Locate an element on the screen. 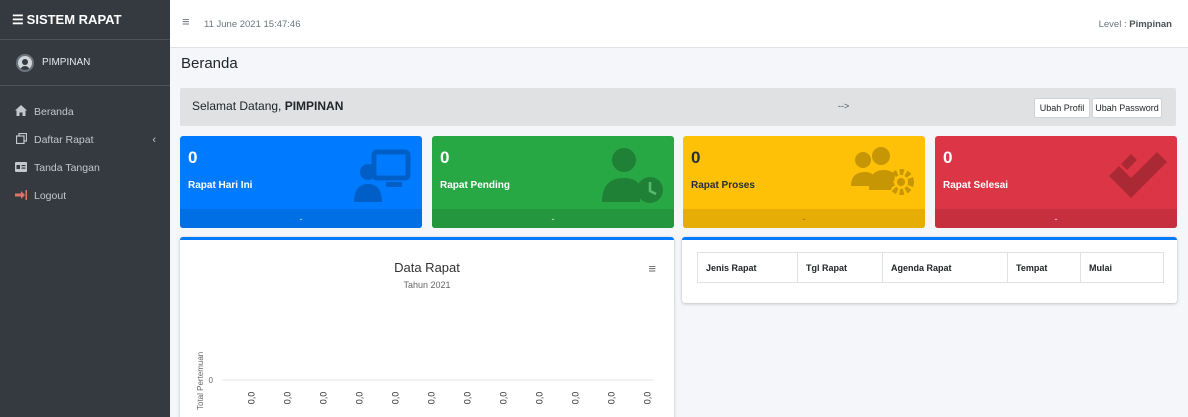 The height and width of the screenshot is (417, 1188). stat-label: Rapat Selesai is located at coordinates (976, 185).